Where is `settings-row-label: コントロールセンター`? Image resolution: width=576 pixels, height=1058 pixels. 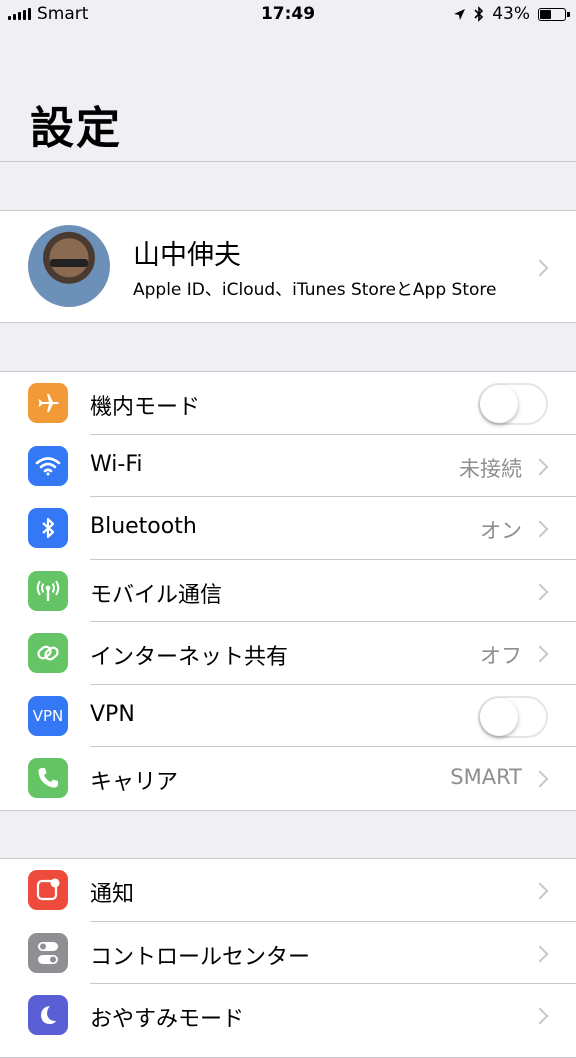 settings-row-label: コントロールセンター is located at coordinates (200, 957).